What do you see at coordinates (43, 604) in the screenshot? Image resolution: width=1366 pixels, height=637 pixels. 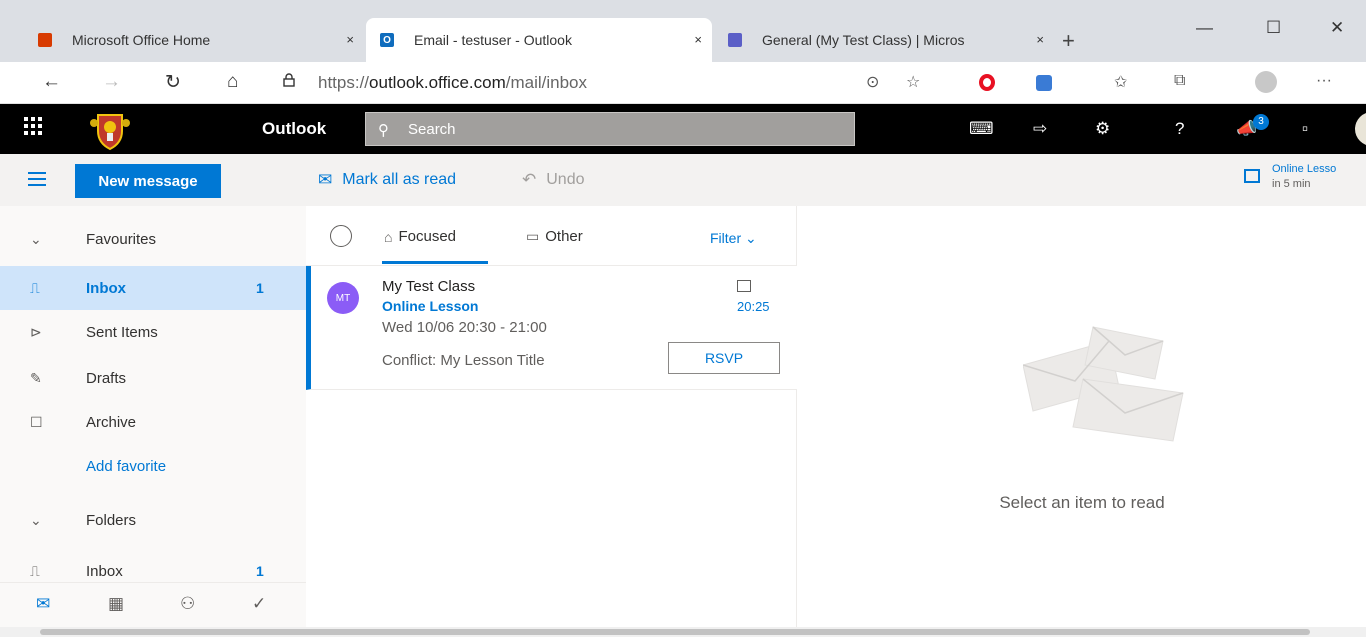 I see `mail-icon: ✉` at bounding box center [43, 604].